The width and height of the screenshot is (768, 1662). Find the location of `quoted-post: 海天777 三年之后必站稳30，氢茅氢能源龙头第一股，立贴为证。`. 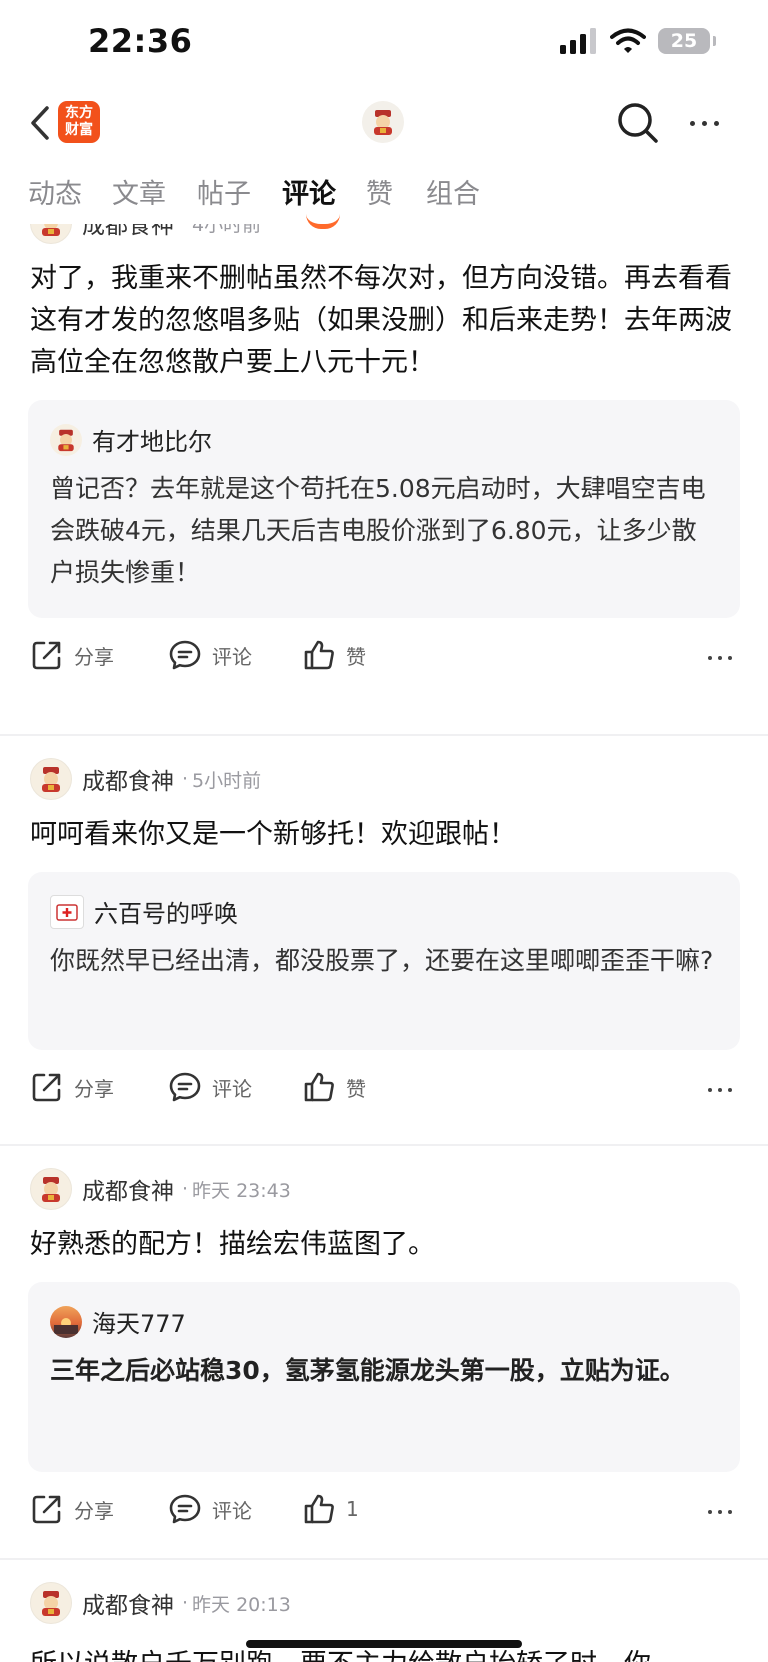

quoted-post: 海天777 三年之后必站稳30，氢茅氢能源龙头第一股，立贴为证。 is located at coordinates (384, 1377).